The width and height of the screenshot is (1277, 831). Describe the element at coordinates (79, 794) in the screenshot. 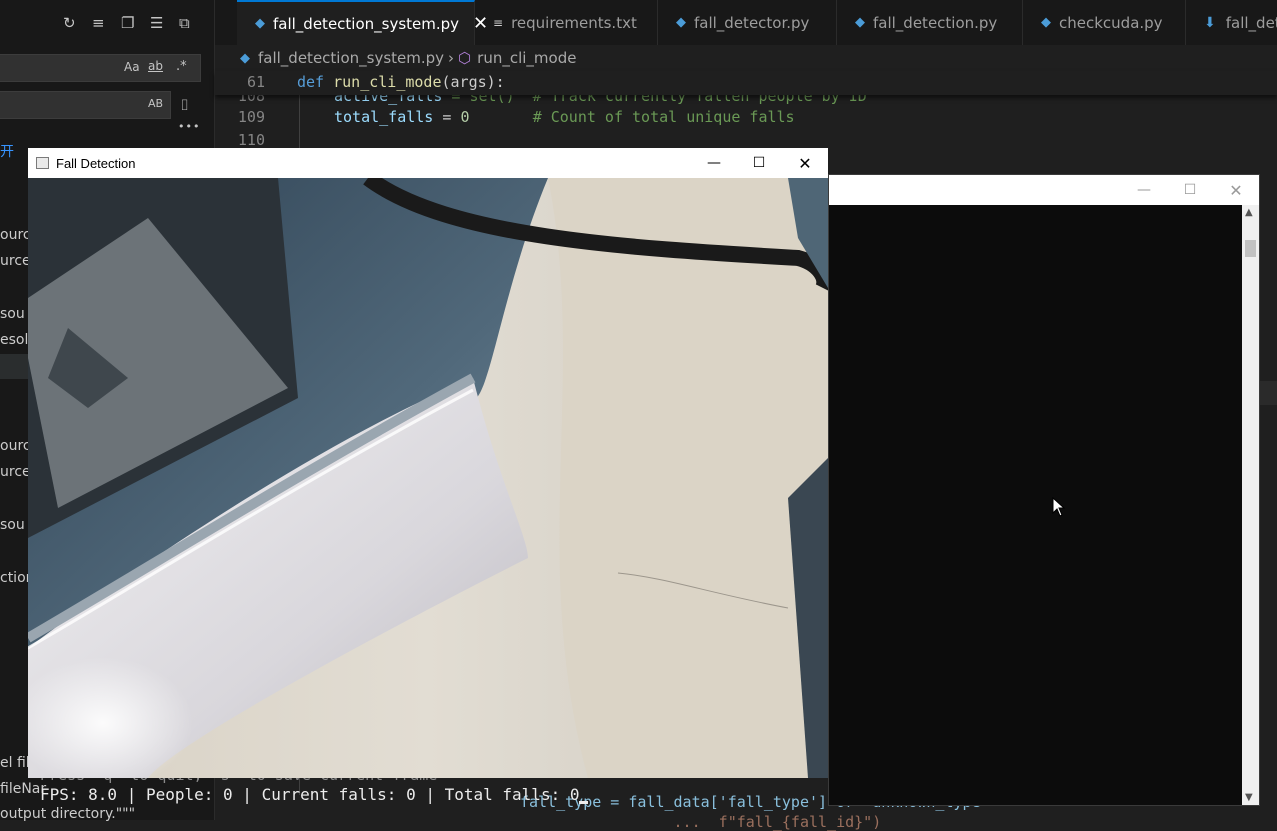

I see `fps-readout: FPS: 8.0` at that location.